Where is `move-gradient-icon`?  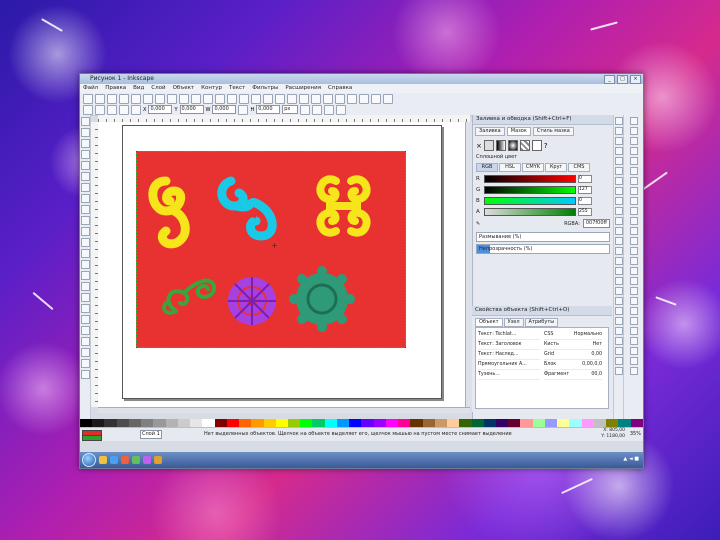
move-gradient-icon is located at coordinates (329, 109).